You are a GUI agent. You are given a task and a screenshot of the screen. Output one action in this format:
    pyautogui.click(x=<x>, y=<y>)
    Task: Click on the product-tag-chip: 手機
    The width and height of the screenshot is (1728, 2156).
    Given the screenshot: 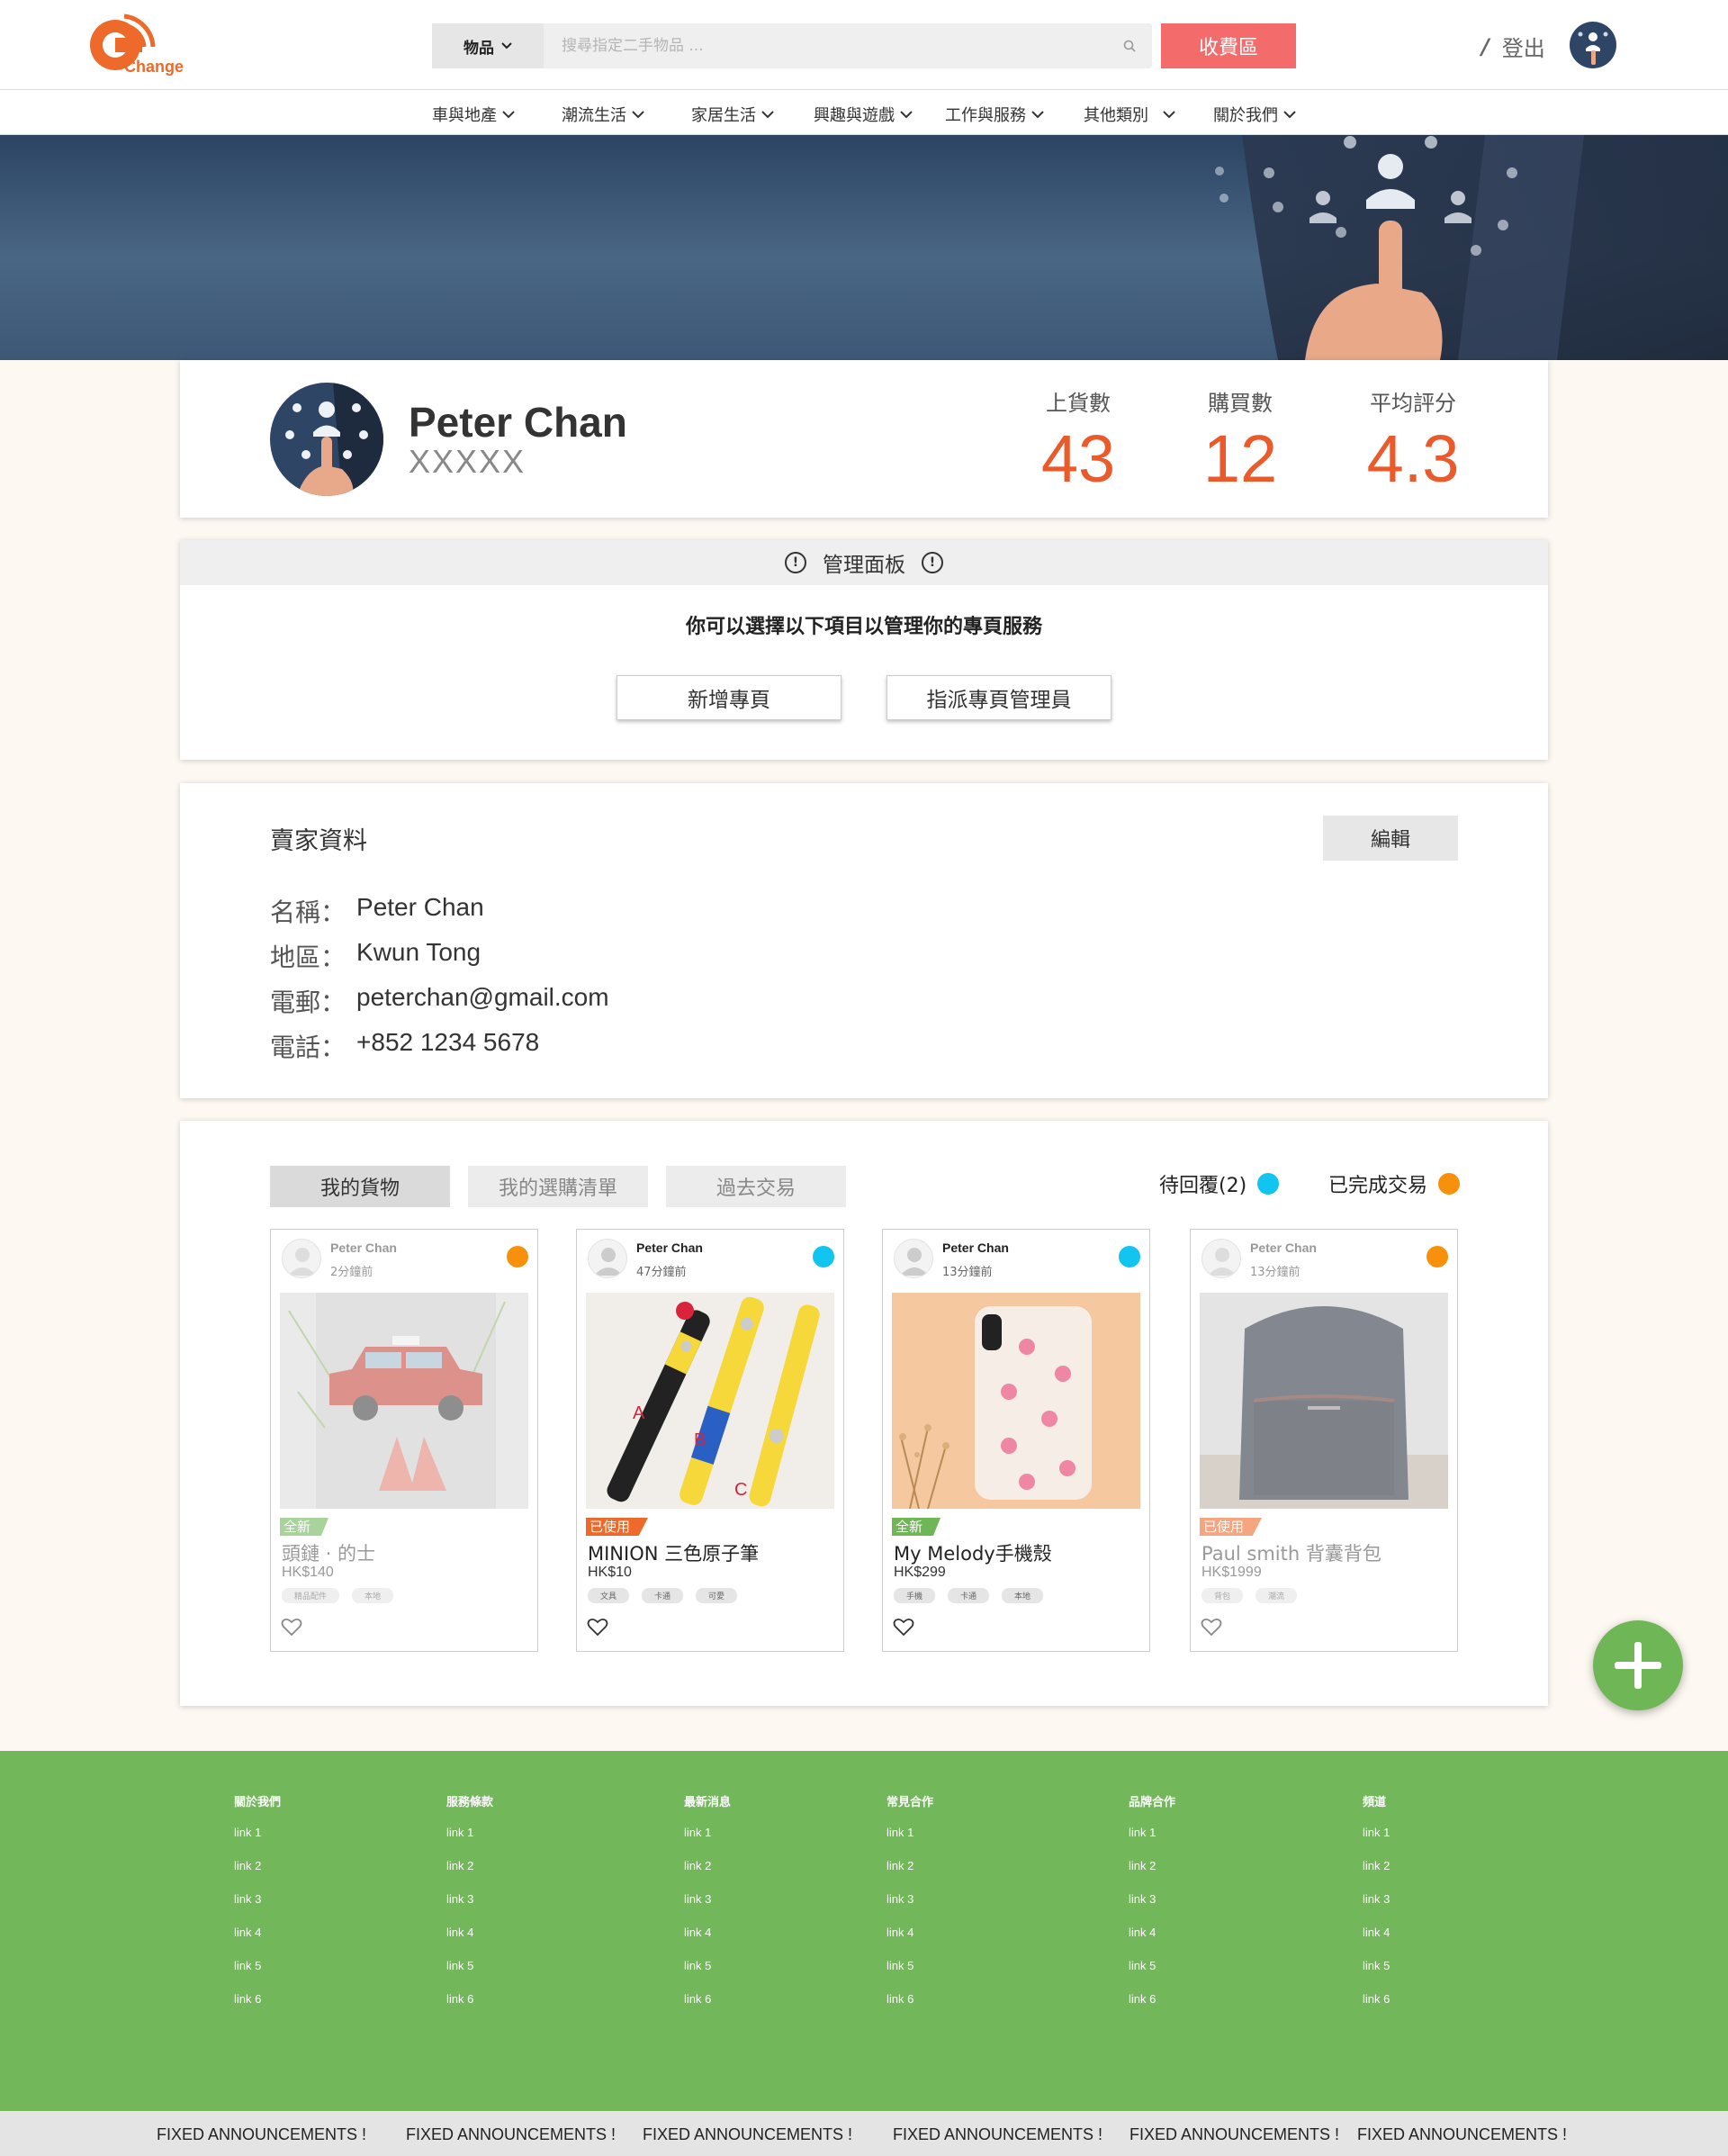 What is the action you would take?
    pyautogui.click(x=915, y=1595)
    